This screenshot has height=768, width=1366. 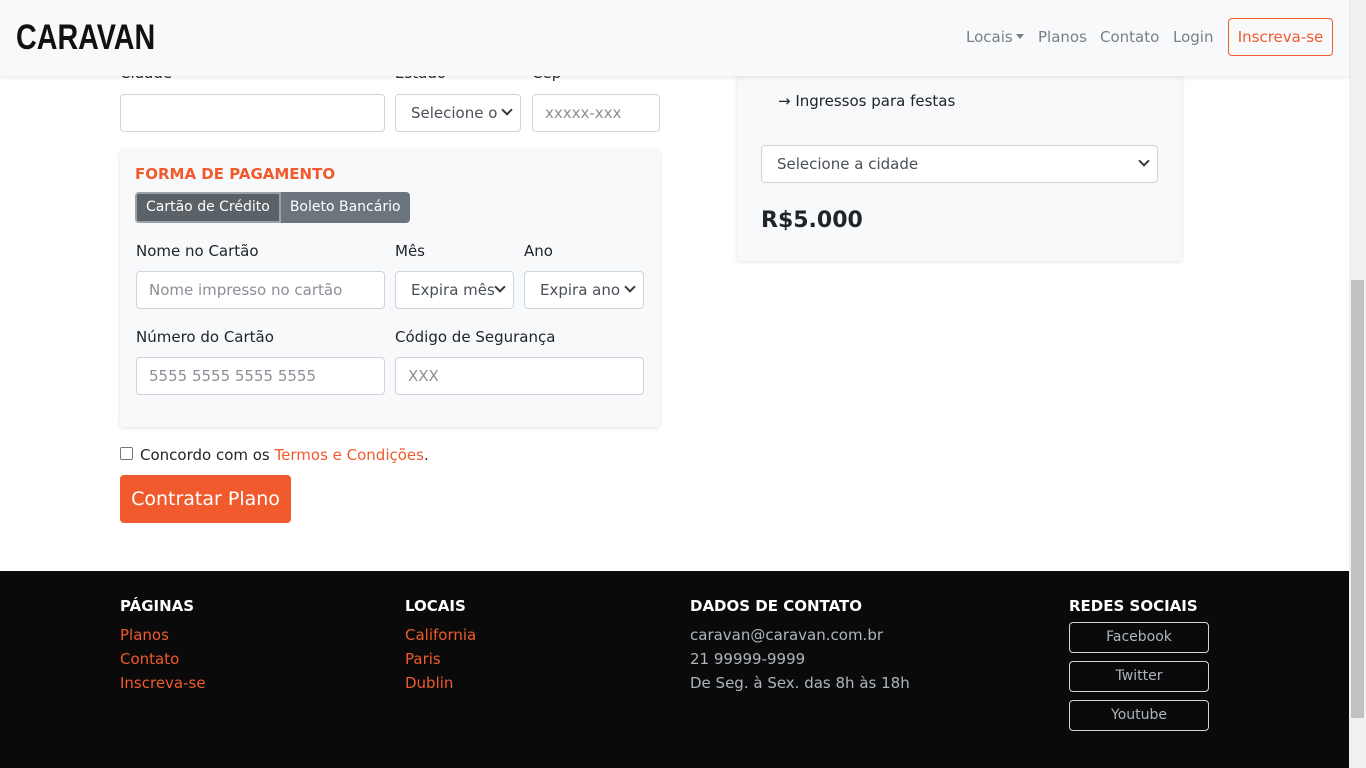 I want to click on state-select-value: Selecione o, so click(x=454, y=113).